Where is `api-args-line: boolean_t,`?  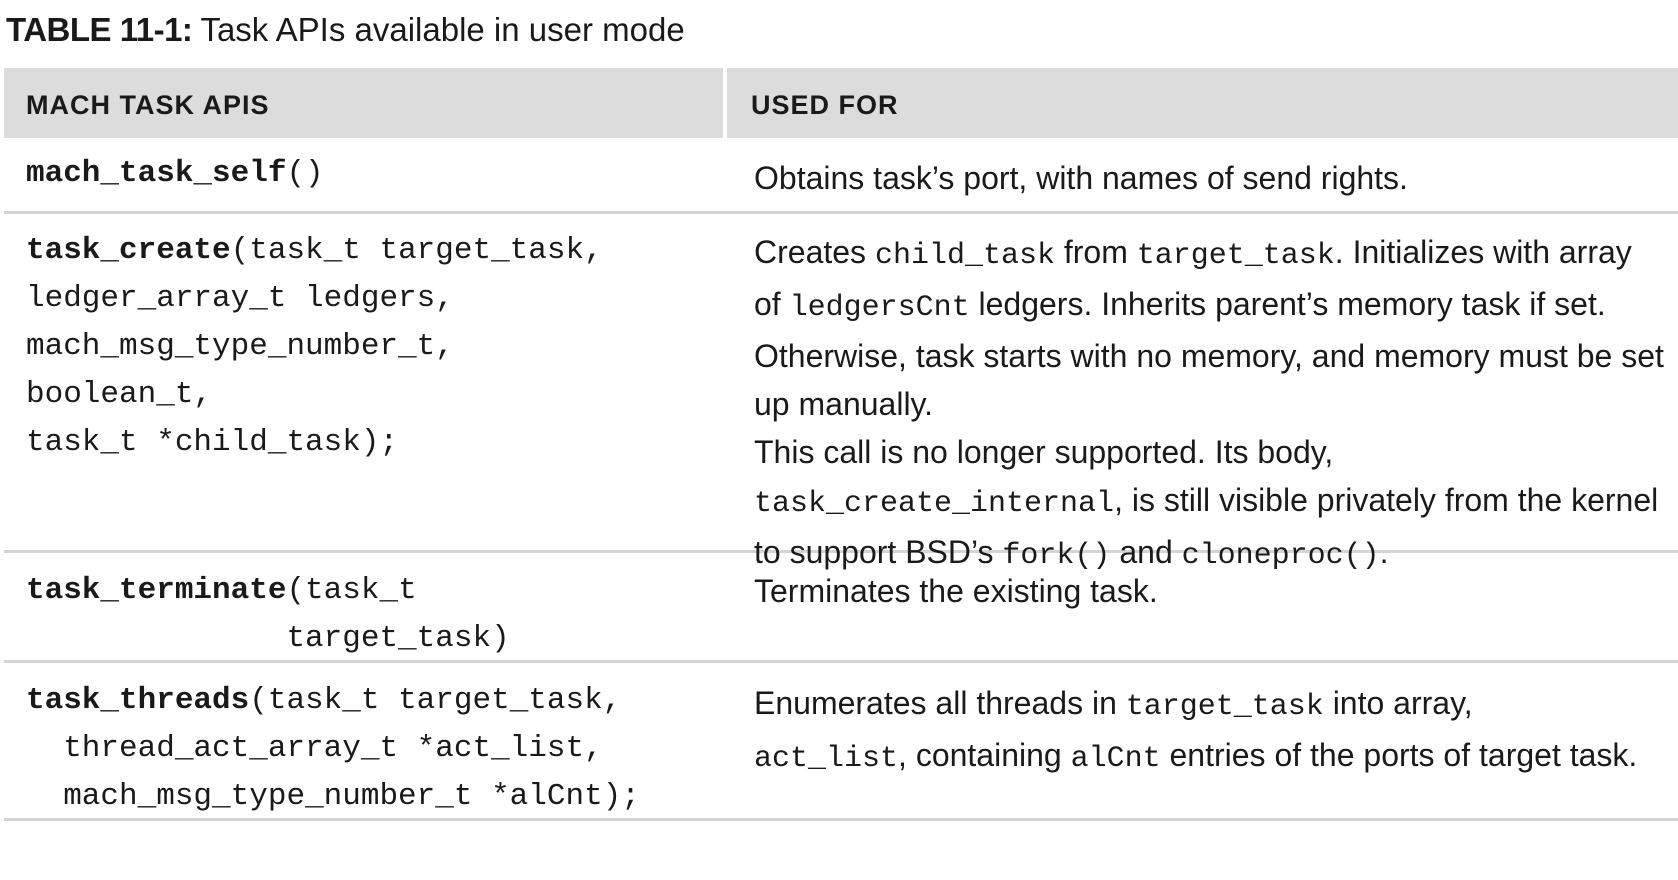
api-args-line: boolean_t, is located at coordinates (119, 394).